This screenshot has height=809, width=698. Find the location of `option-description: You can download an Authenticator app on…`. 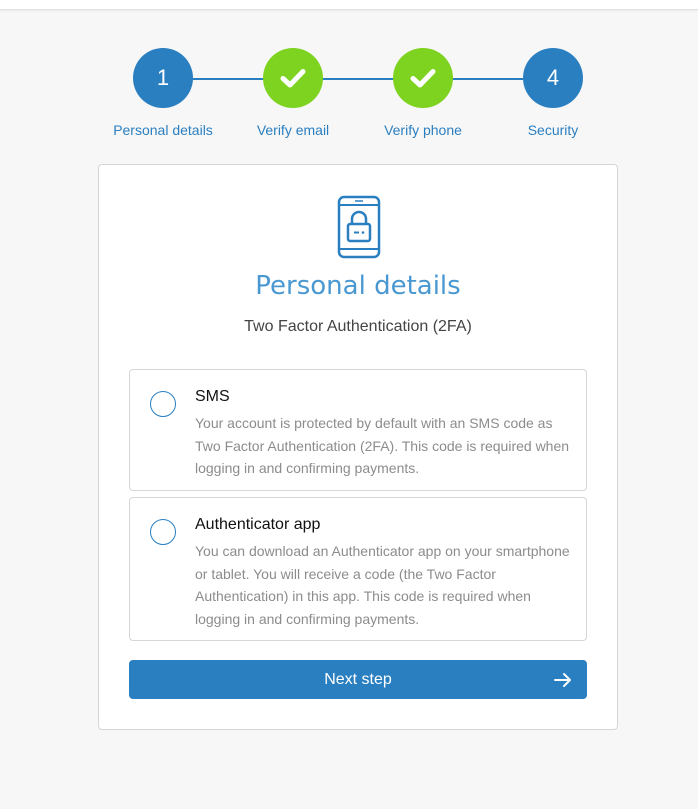

option-description: You can download an Authenticator app on… is located at coordinates (382, 585).